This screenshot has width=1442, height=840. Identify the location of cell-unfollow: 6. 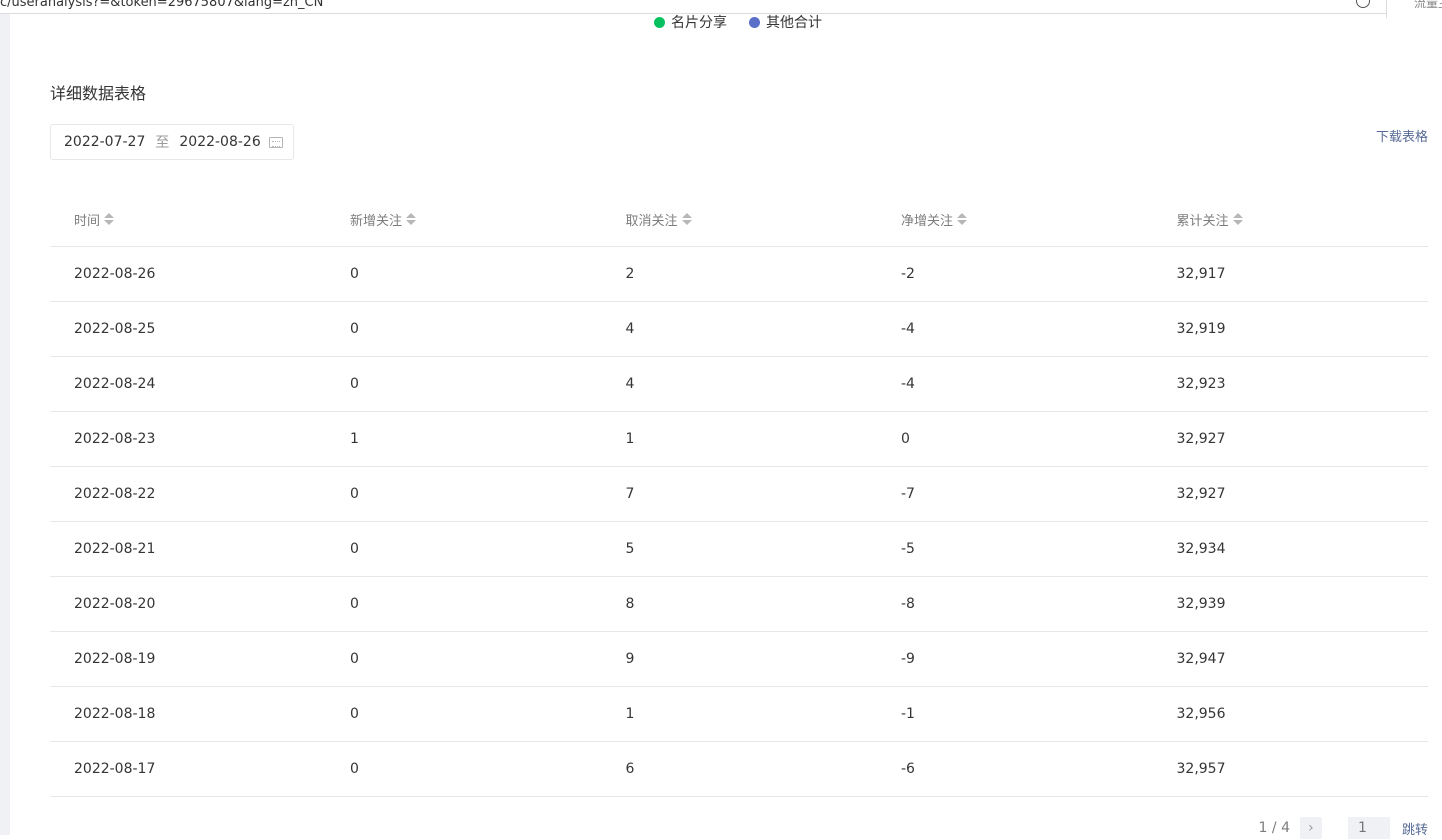
(630, 769).